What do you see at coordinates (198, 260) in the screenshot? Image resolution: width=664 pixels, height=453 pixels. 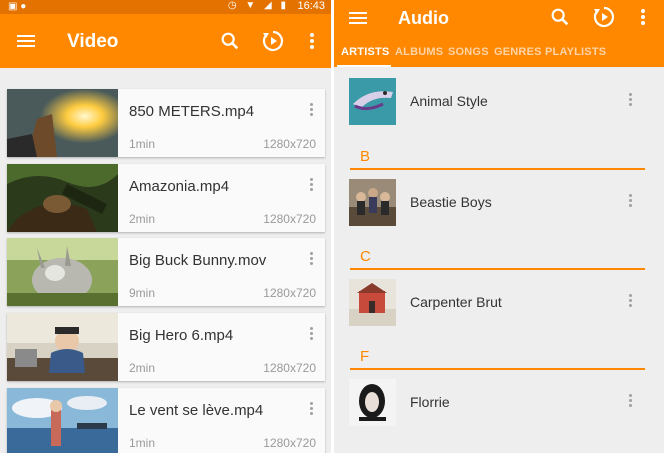 I see `video-title: Big Buck Bunny.mov` at bounding box center [198, 260].